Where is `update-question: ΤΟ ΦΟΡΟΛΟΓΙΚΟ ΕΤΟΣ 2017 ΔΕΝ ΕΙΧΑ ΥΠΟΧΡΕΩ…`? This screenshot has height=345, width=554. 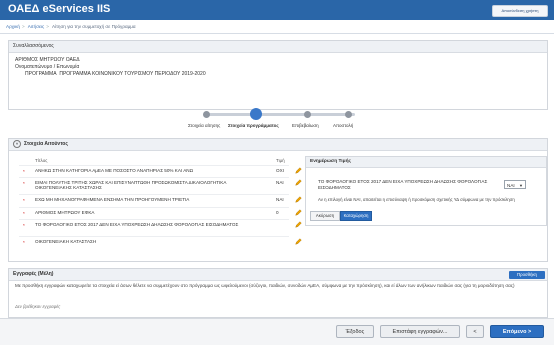 update-question: ΤΟ ΦΟΡΟΛΟΓΙΚΟ ΕΤΟΣ 2017 ΔΕΝ ΕΙΧΑ ΥΠΟΧΡΕΩ… is located at coordinates (403, 184).